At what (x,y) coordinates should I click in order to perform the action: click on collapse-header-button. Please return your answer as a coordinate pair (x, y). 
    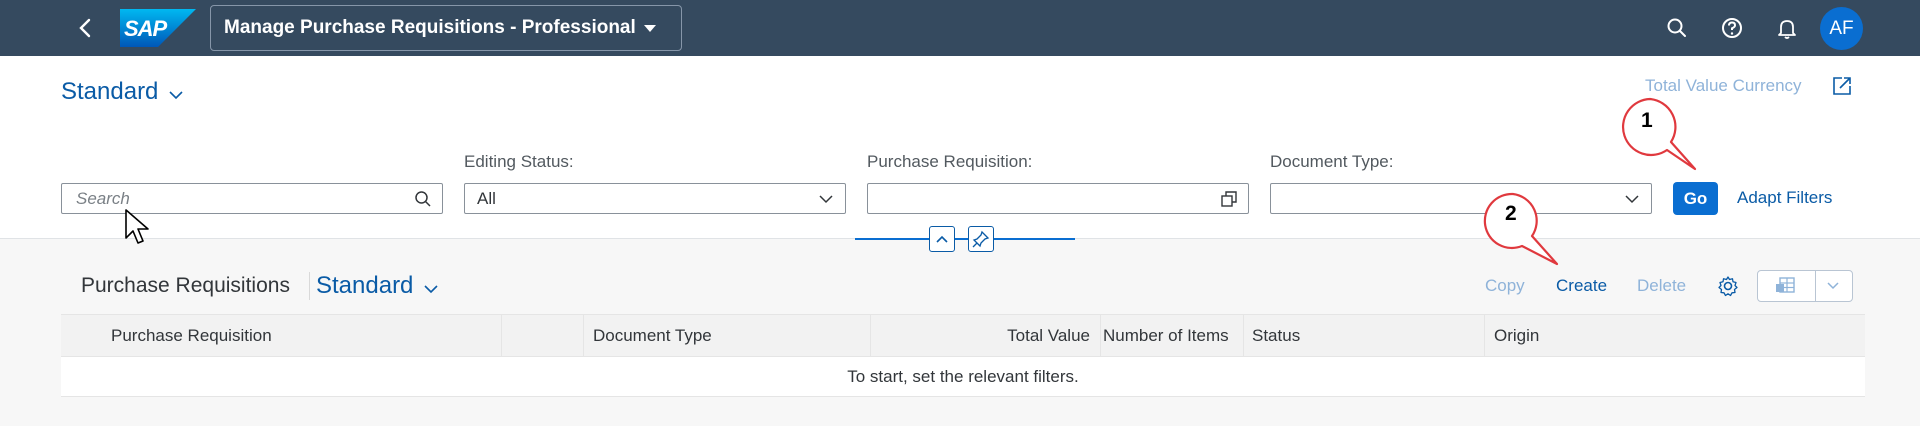
    Looking at the image, I should click on (942, 239).